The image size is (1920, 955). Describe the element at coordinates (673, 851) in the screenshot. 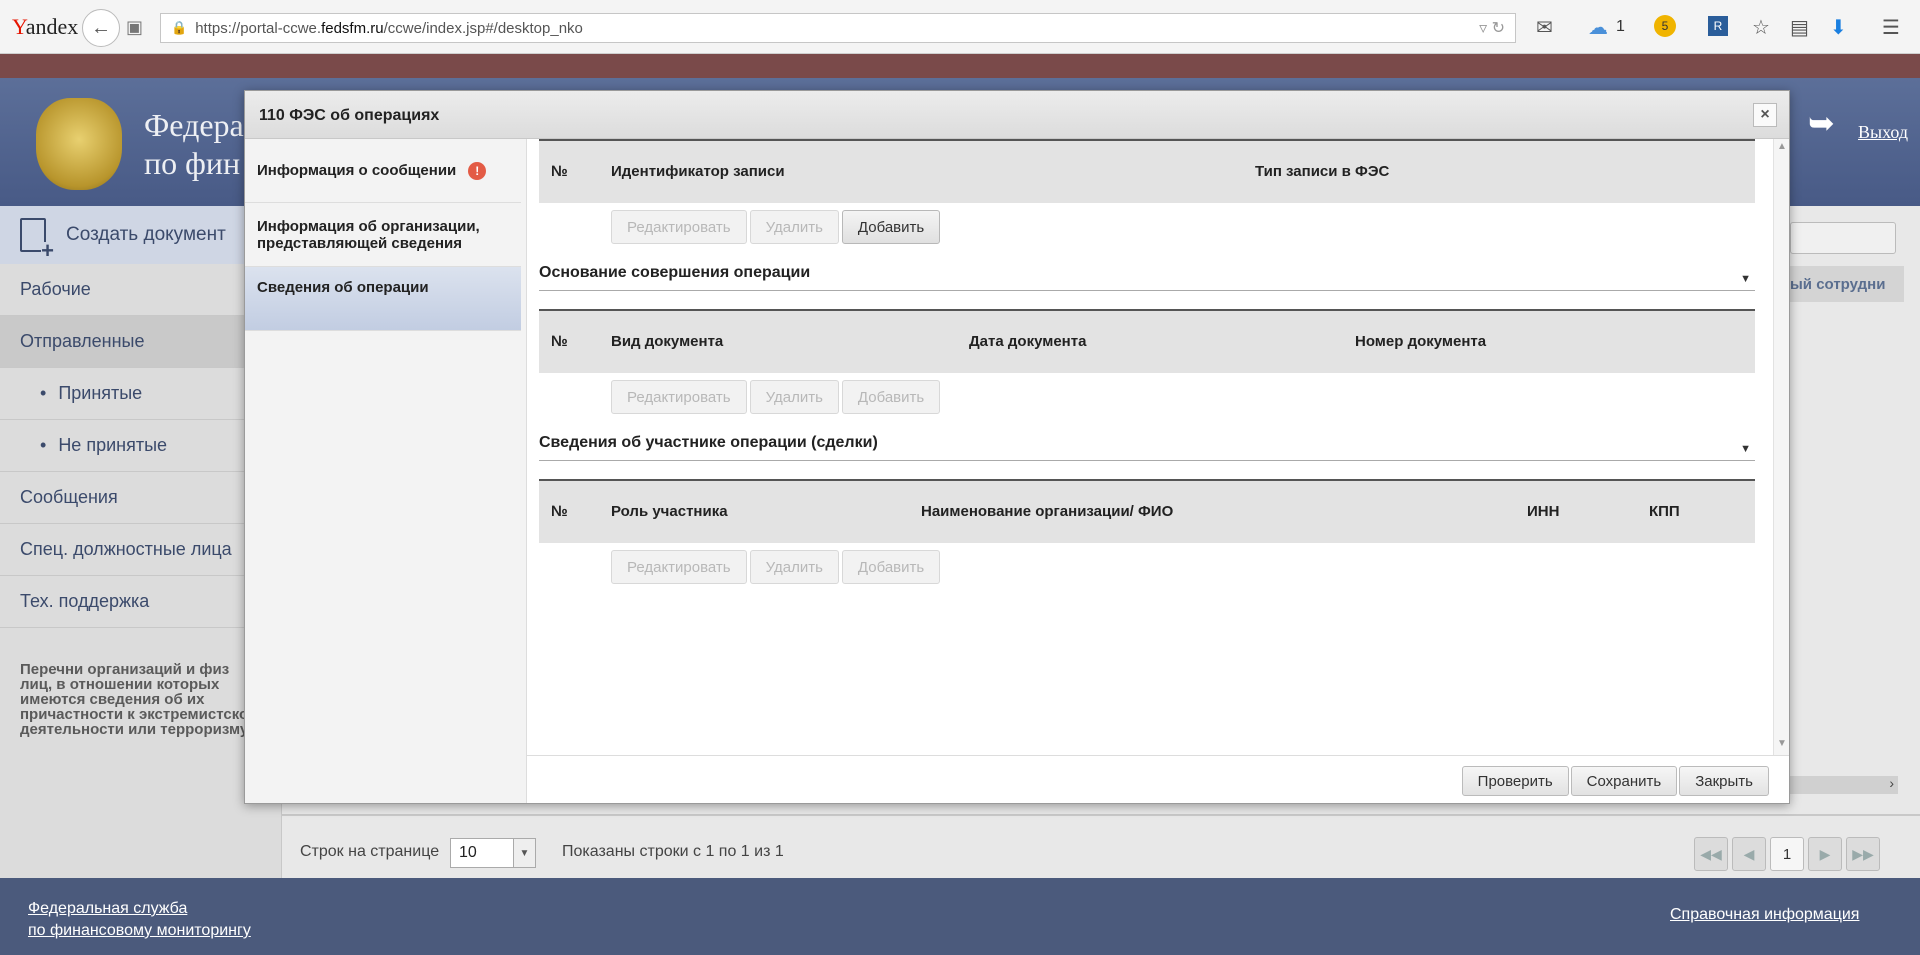

I see `rows-shown-label: Показаны строки с 1 по 1 из 1` at that location.